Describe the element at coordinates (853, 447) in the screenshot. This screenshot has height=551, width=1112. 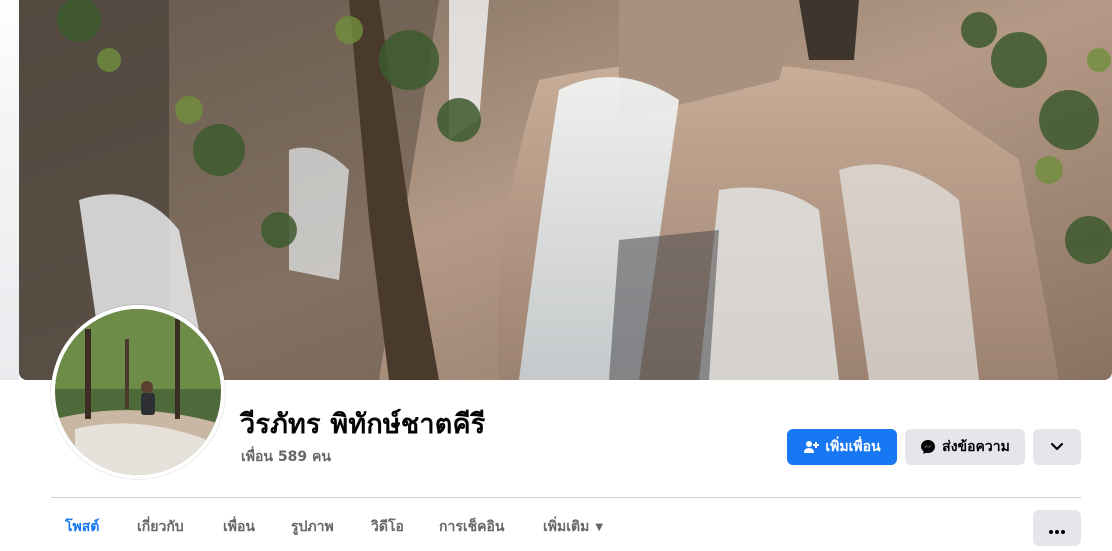
I see `add-friend-label: เพิ่มเพื่อน` at that location.